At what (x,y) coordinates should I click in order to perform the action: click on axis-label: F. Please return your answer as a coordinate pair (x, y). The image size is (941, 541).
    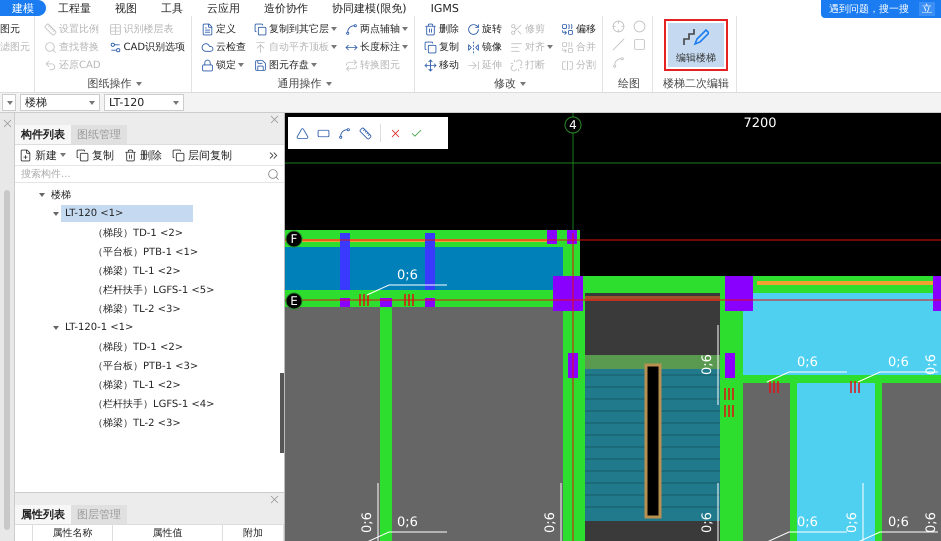
    Looking at the image, I should click on (294, 239).